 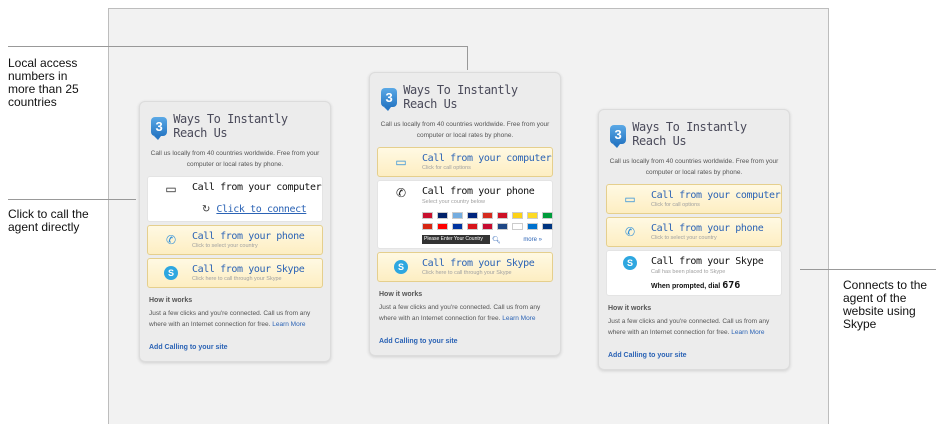 I want to click on refresh-icon: ↻, so click(x=206, y=209).